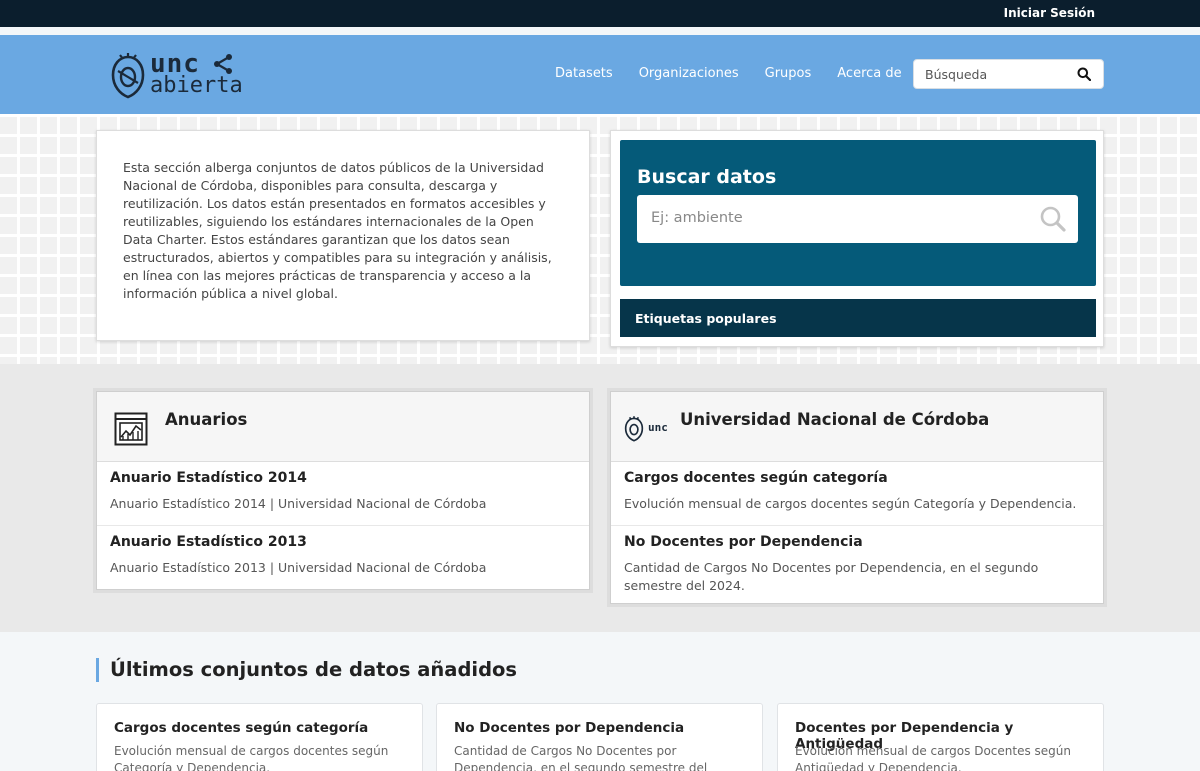  Describe the element at coordinates (788, 73) in the screenshot. I see `nav-grupos: Grupos` at that location.